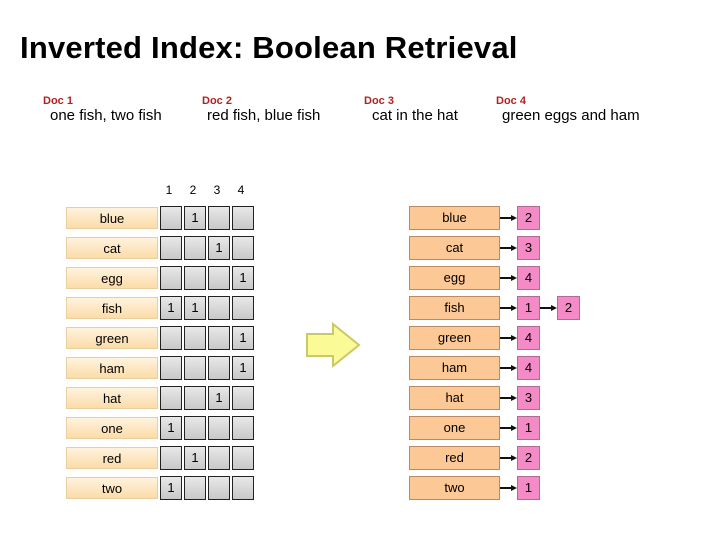 Image resolution: width=720 pixels, height=540 pixels. I want to click on transform-arrow-icon, so click(333, 345).